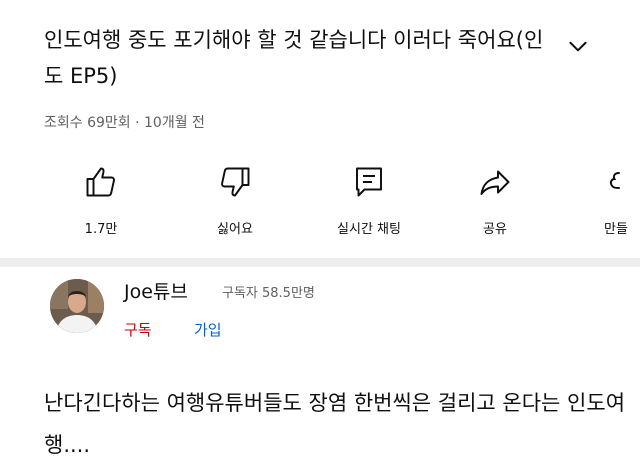 The image size is (640, 474). I want to click on create-icon, so click(614, 180).